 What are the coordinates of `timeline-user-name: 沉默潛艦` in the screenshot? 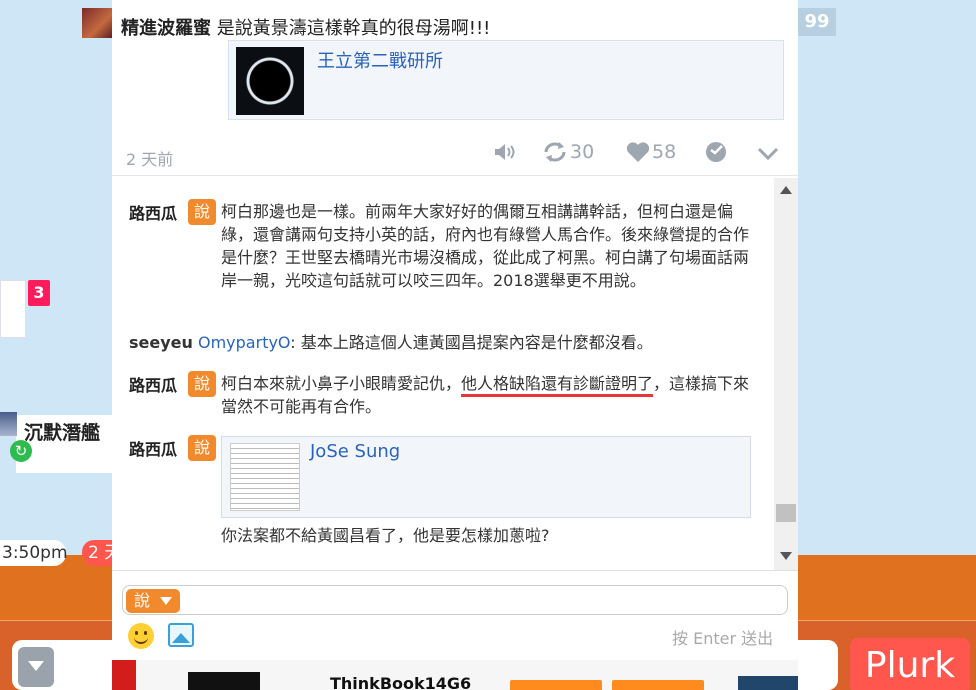 It's located at (62, 431).